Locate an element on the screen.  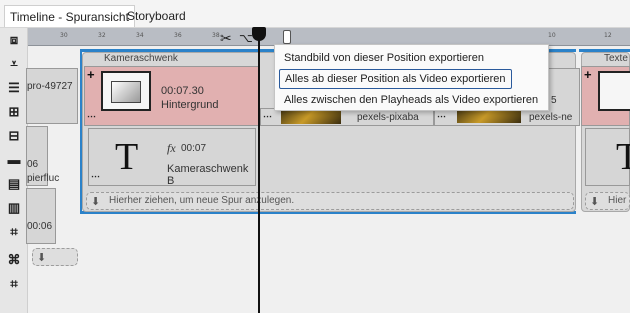
clip-time: 00:06 is located at coordinates (40, 226).